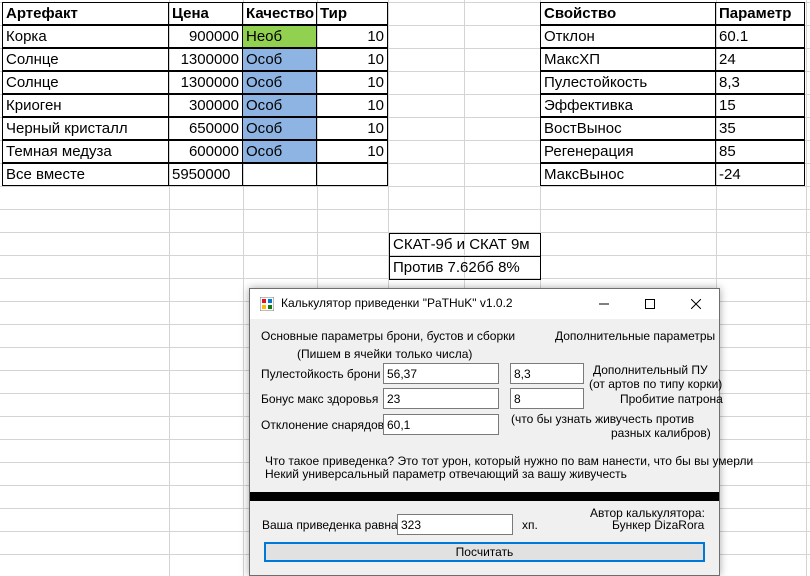 This screenshot has height=576, width=810. What do you see at coordinates (628, 151) in the screenshot?
I see `property-name-cell: Регенерация` at bounding box center [628, 151].